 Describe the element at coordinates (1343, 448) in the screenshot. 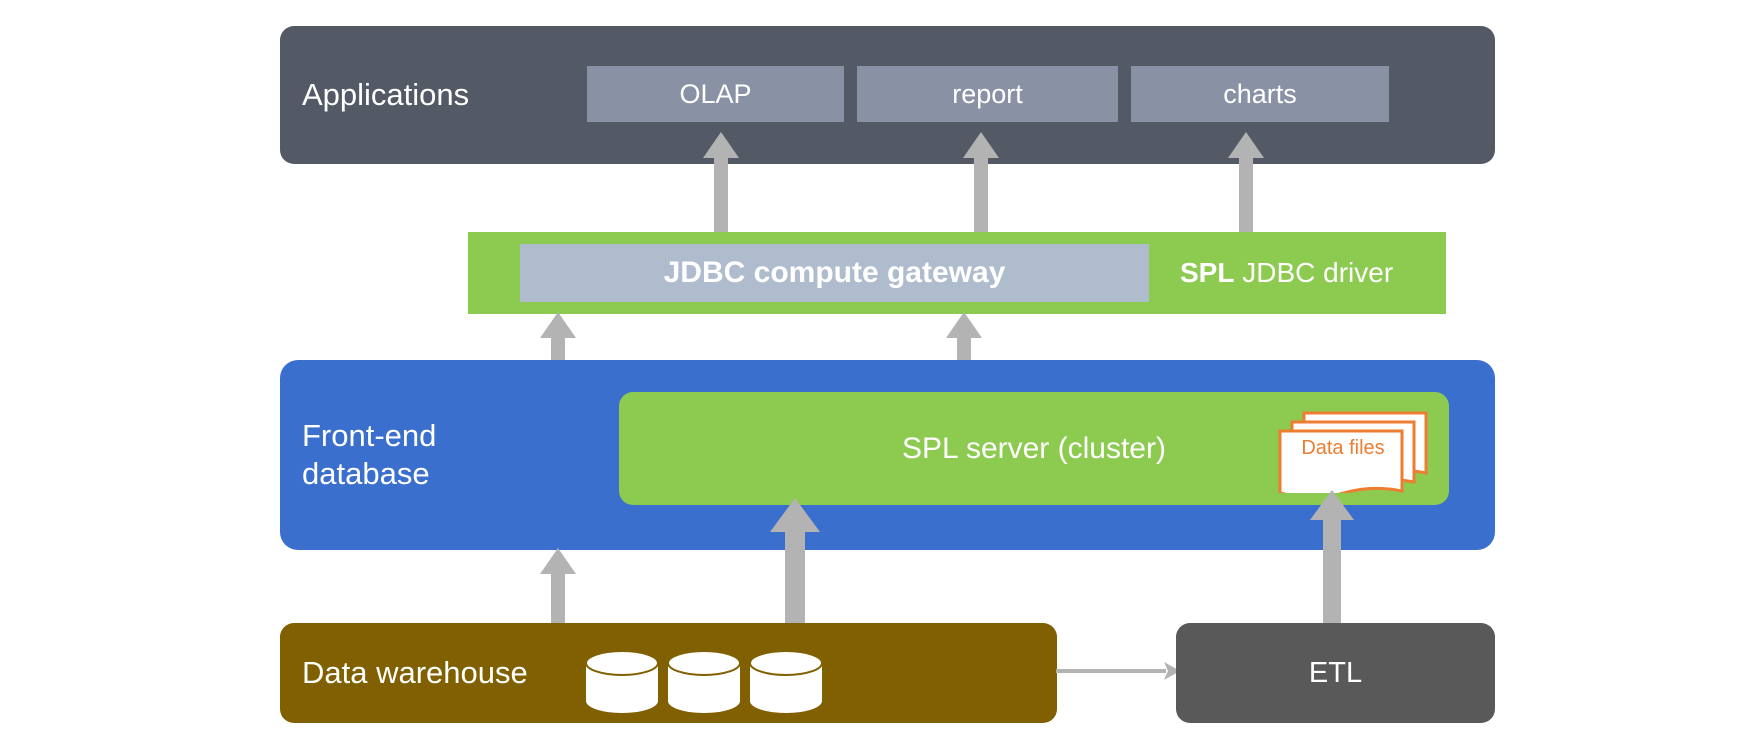

I see `data-files-label: Data files` at that location.